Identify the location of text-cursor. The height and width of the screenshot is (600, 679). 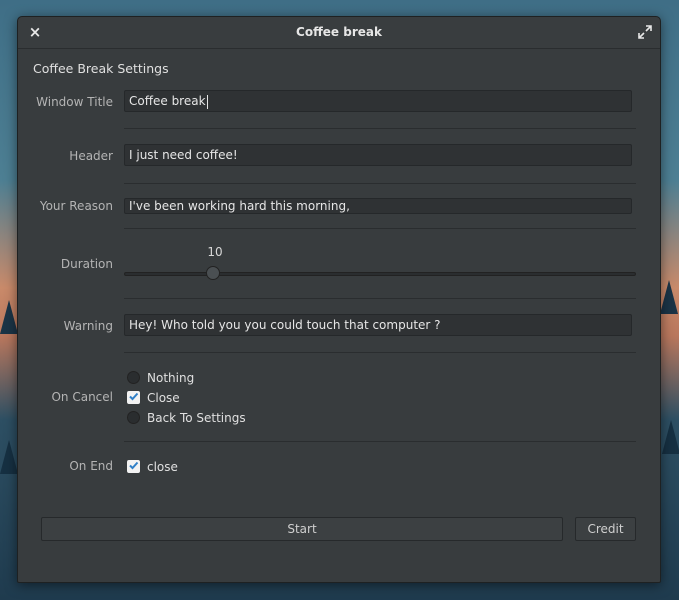
(207, 101).